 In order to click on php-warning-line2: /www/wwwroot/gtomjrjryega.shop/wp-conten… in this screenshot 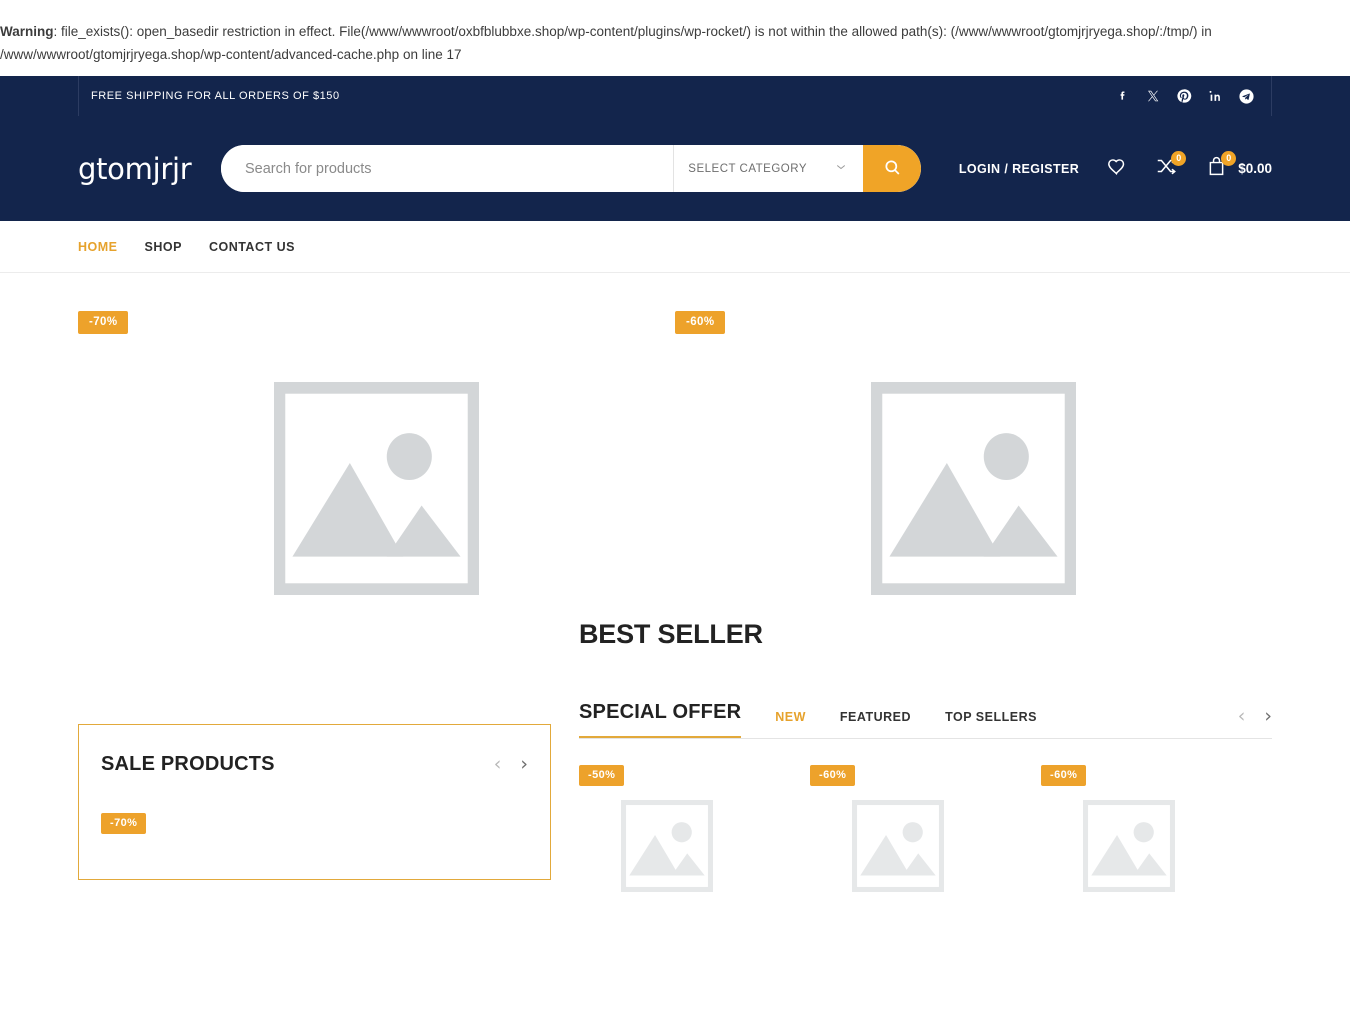, I will do `click(231, 54)`.